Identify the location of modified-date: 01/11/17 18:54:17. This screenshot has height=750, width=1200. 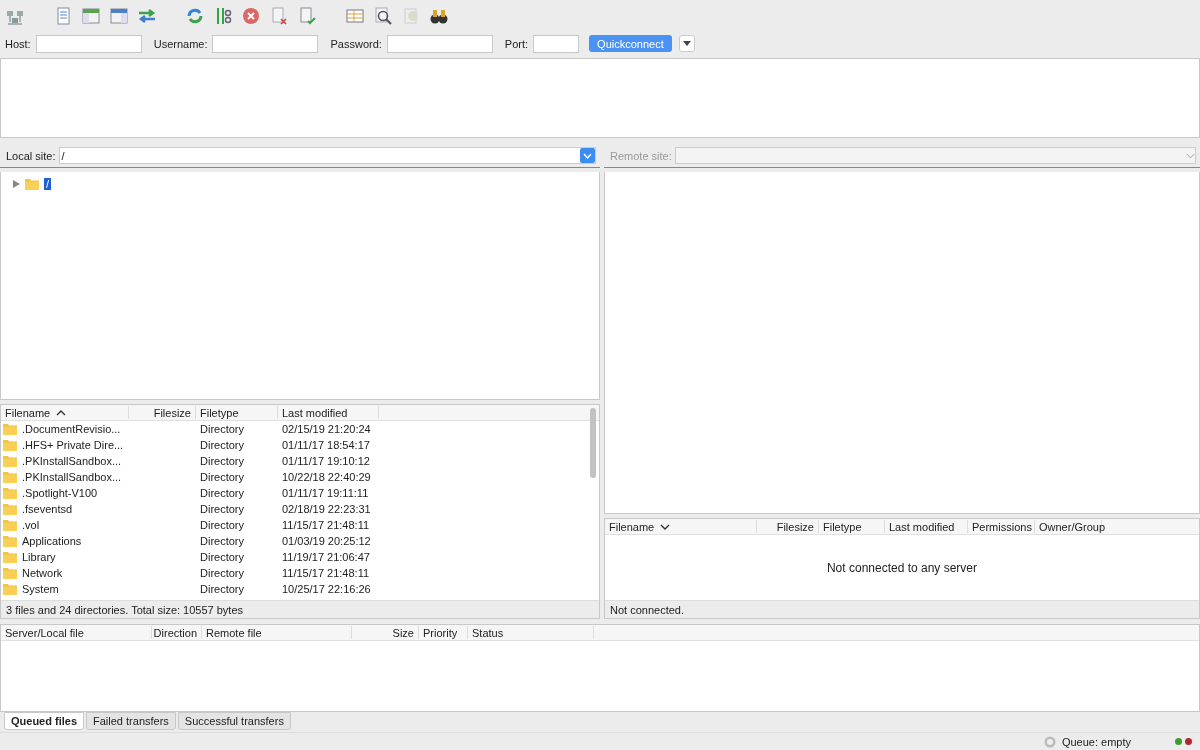
(326, 445).